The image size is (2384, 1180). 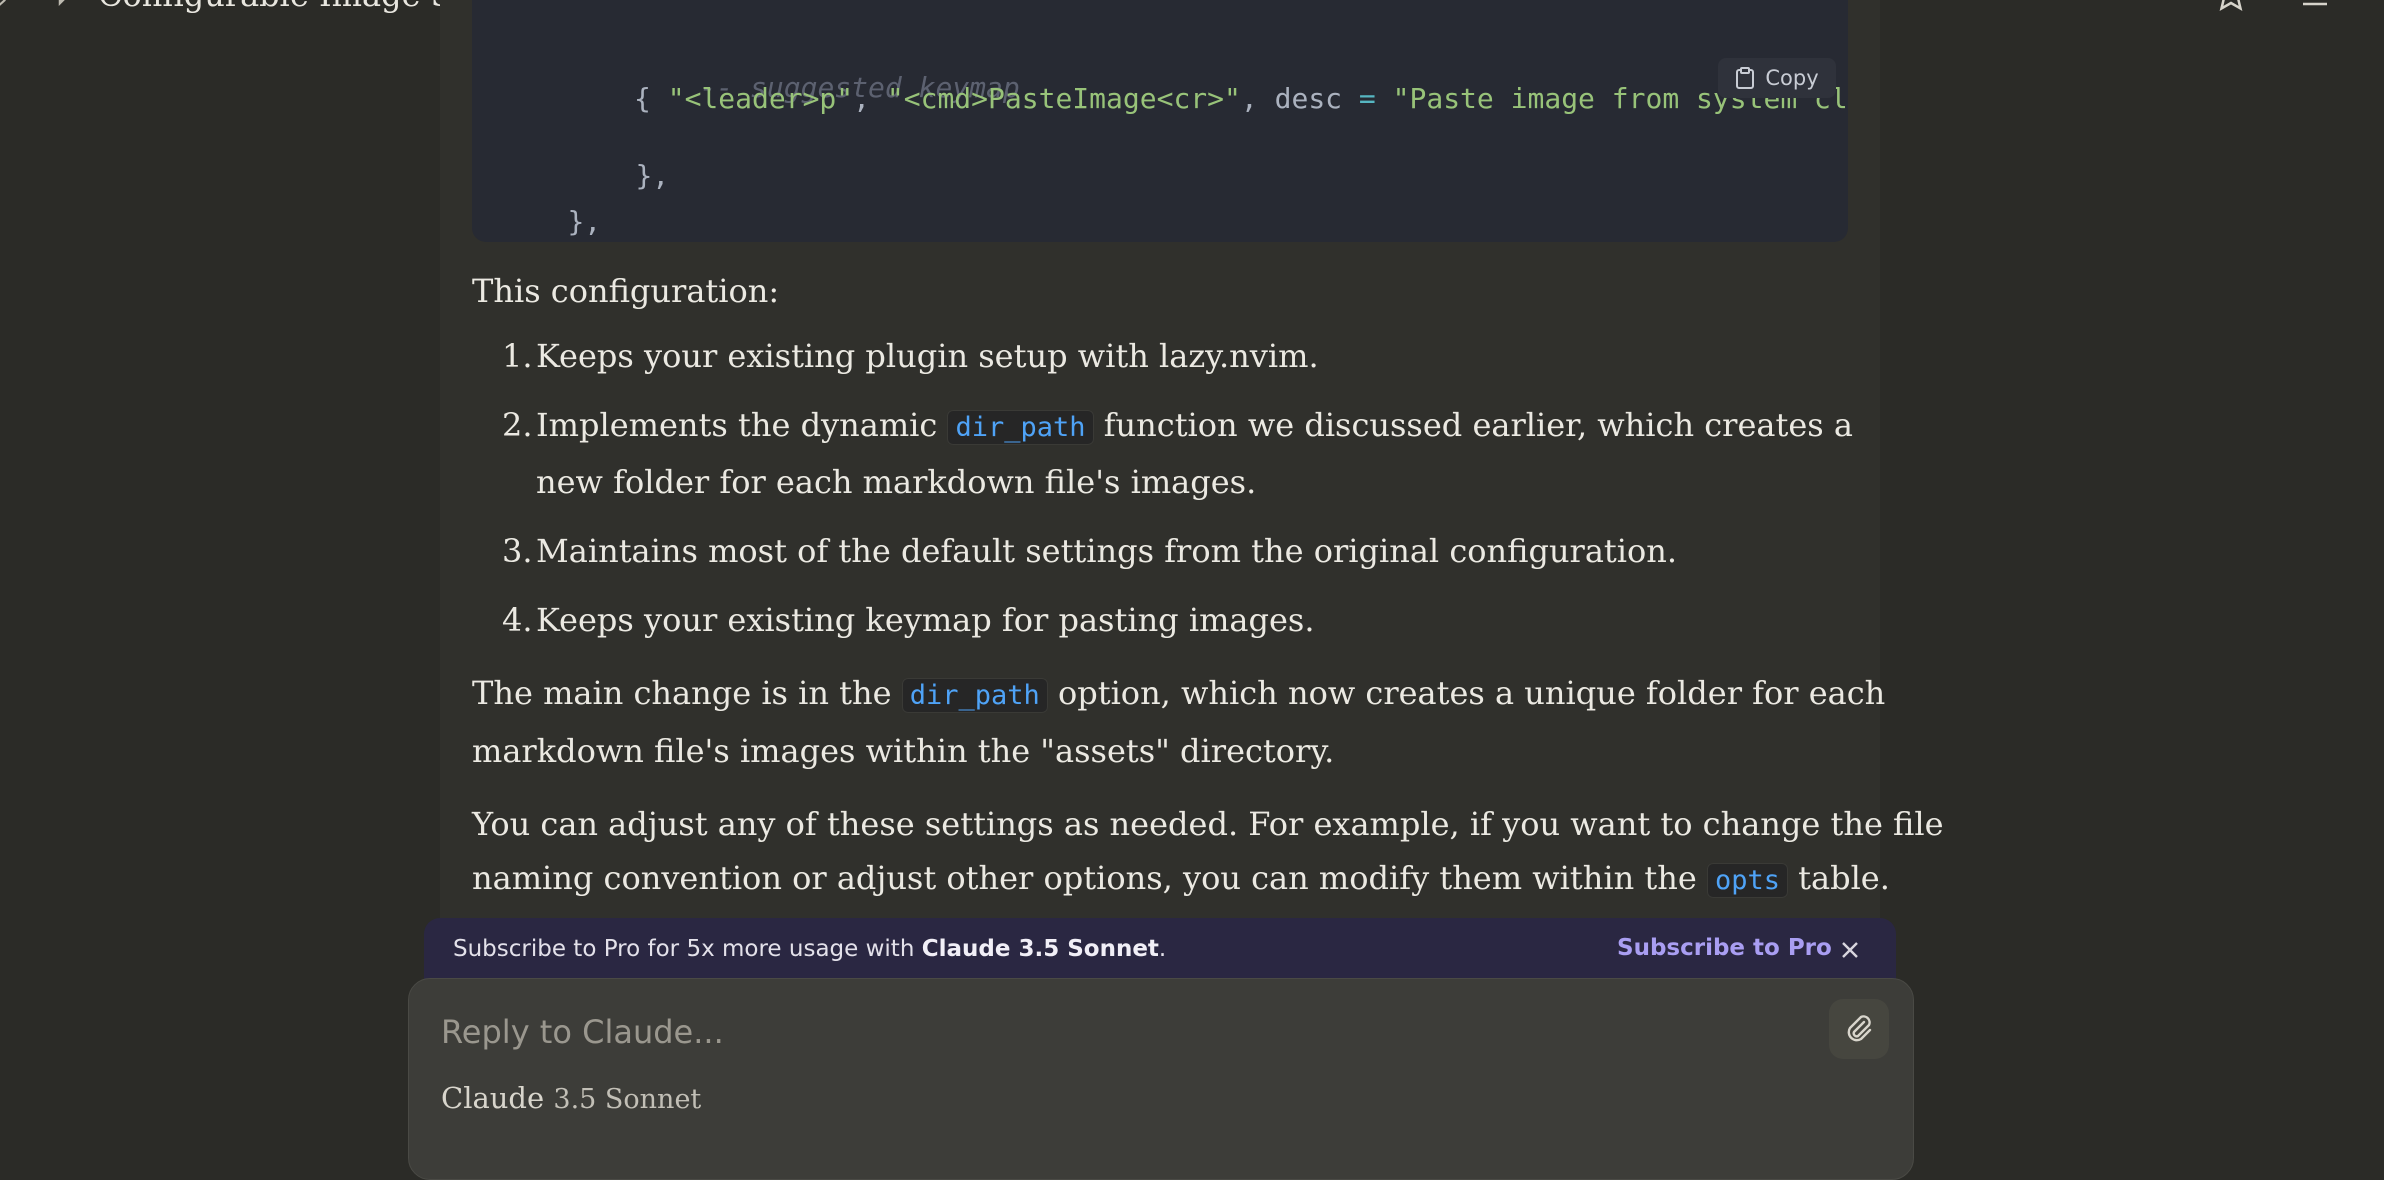 I want to click on list-item-text: Implements the dynamic, so click(x=737, y=425).